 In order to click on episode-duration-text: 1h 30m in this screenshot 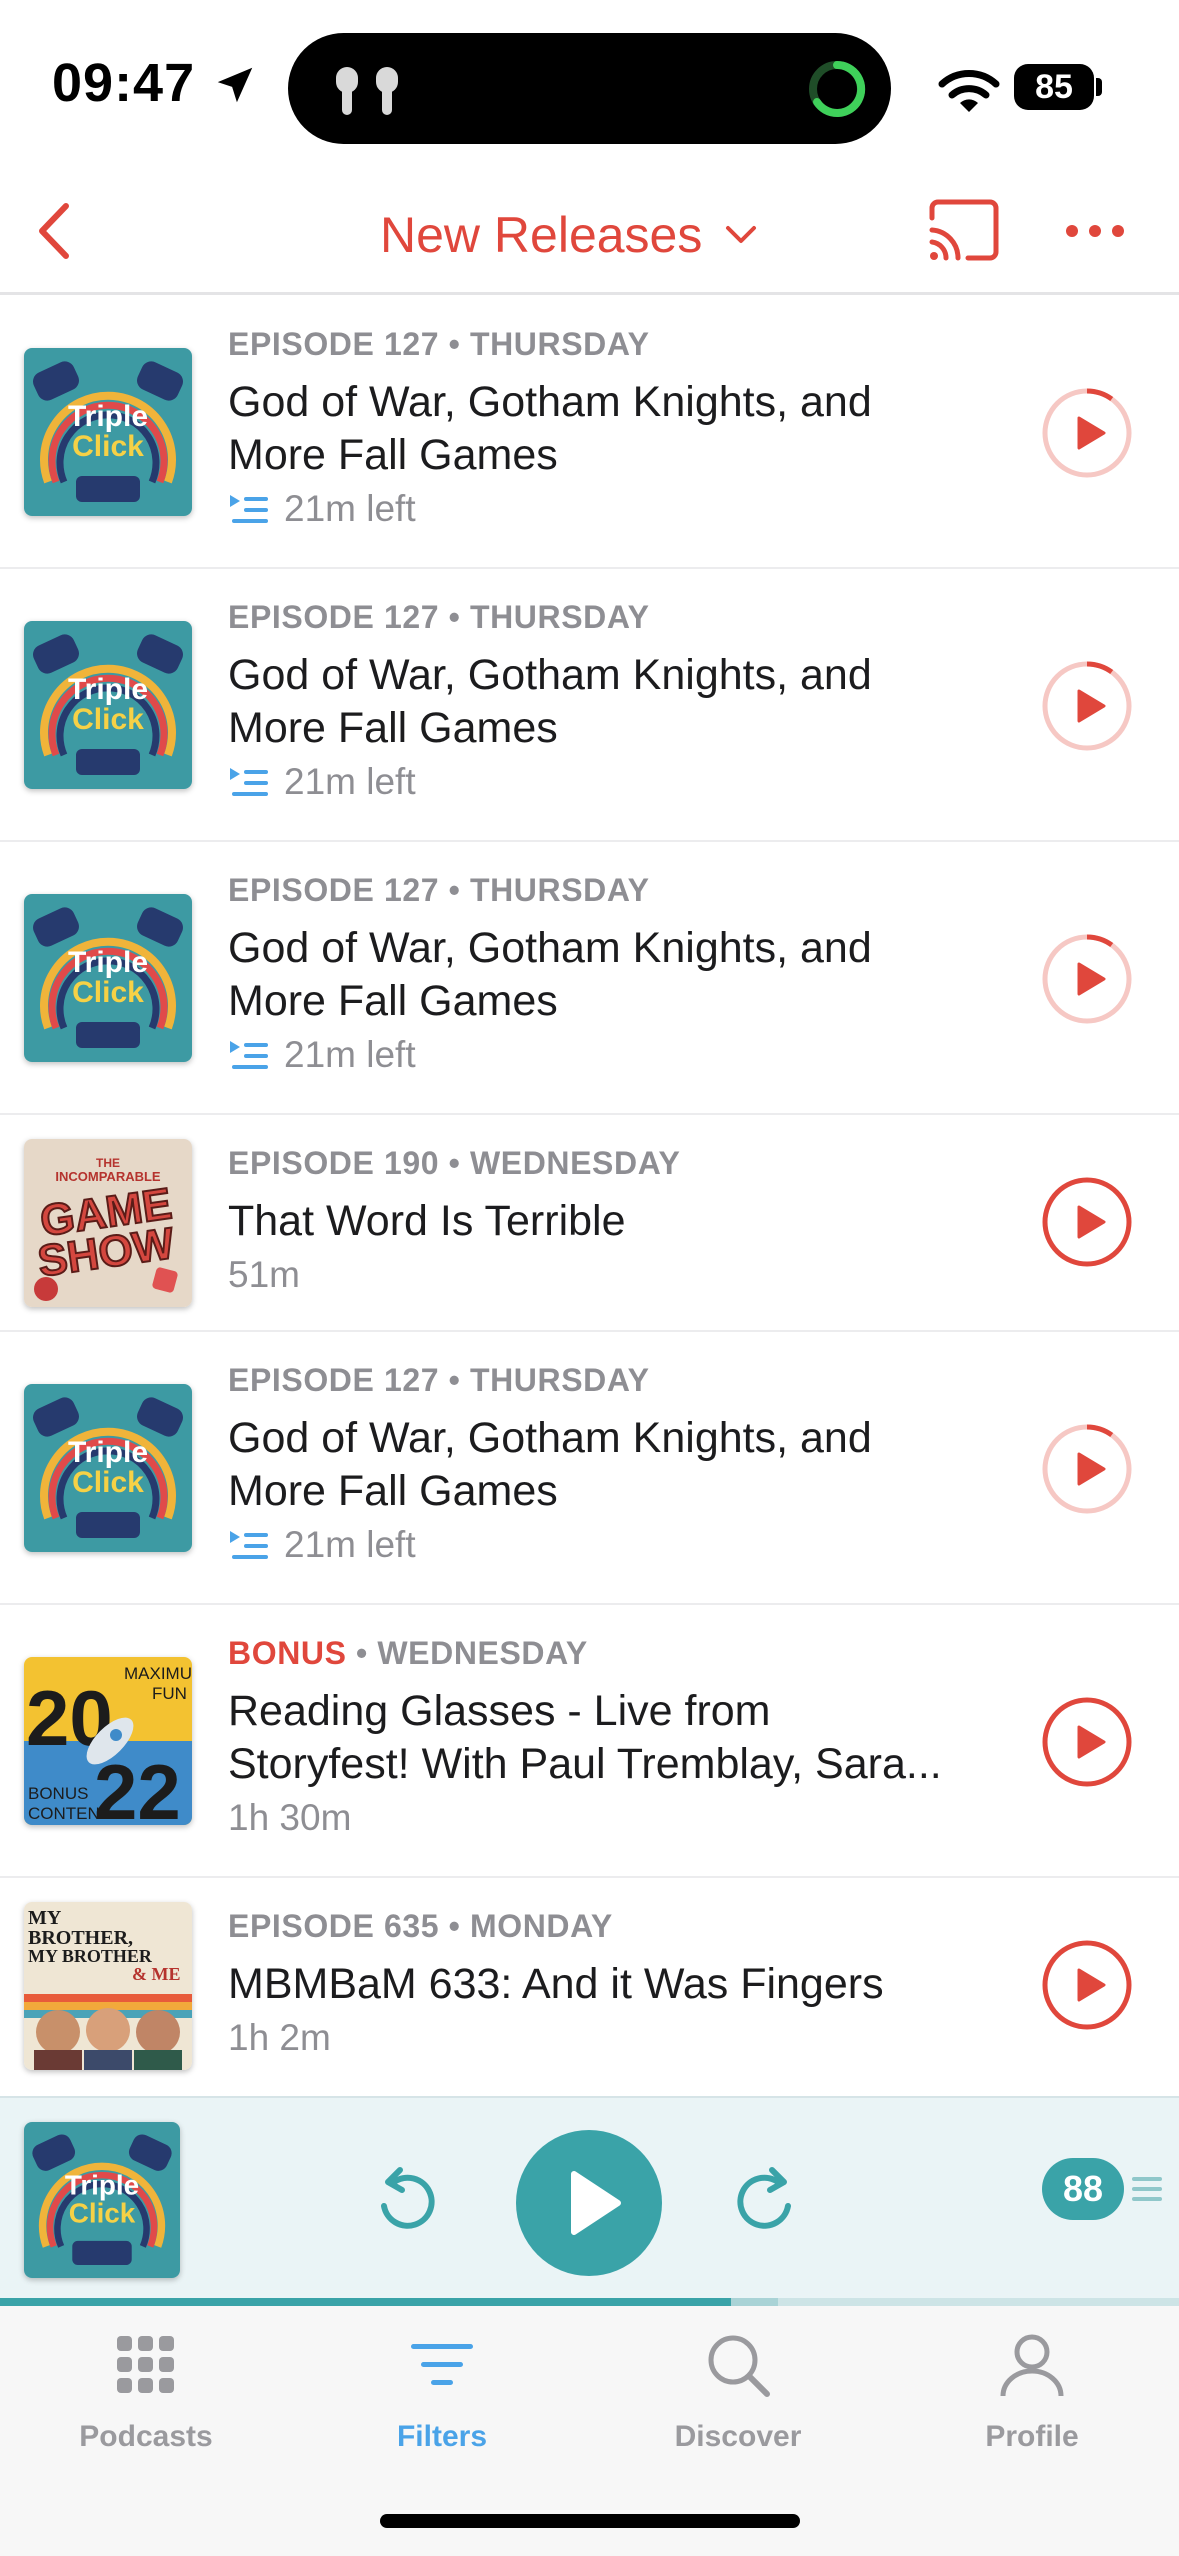, I will do `click(290, 1817)`.